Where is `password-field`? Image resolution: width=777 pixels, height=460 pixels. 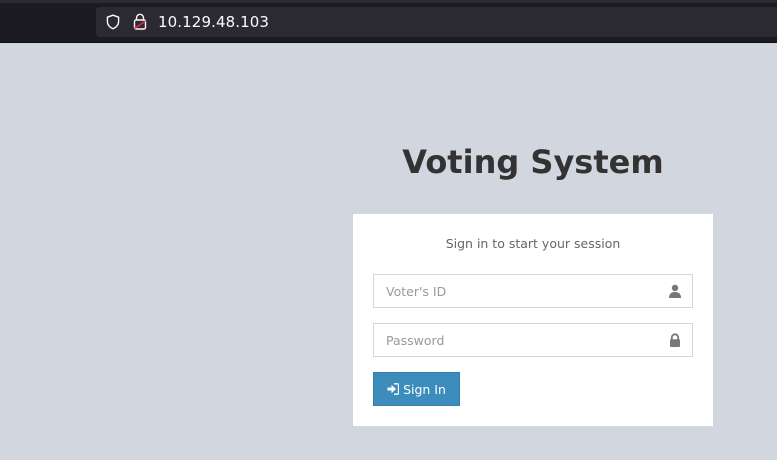
password-field is located at coordinates (533, 340).